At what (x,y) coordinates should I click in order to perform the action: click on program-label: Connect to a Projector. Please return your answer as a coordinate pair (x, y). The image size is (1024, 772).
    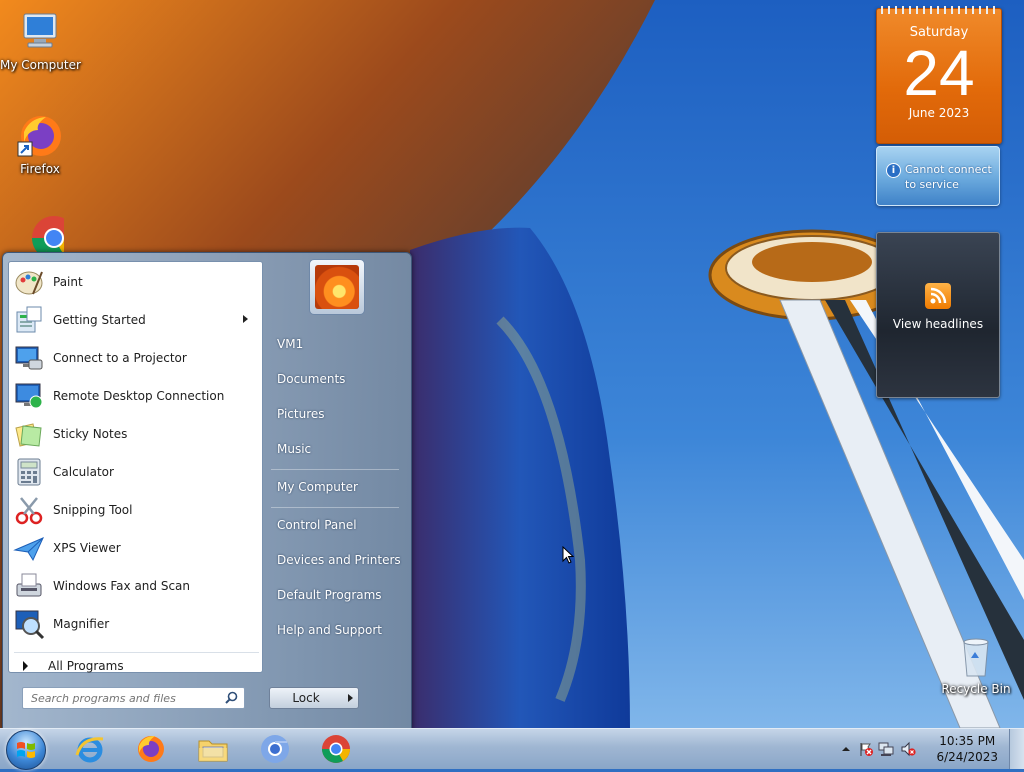
    Looking at the image, I should click on (120, 358).